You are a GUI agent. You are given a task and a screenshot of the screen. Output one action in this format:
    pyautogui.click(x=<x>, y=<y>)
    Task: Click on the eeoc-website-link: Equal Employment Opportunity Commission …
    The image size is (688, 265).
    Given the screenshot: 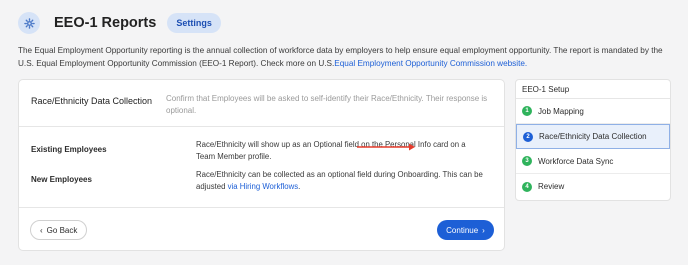 What is the action you would take?
    pyautogui.click(x=430, y=63)
    